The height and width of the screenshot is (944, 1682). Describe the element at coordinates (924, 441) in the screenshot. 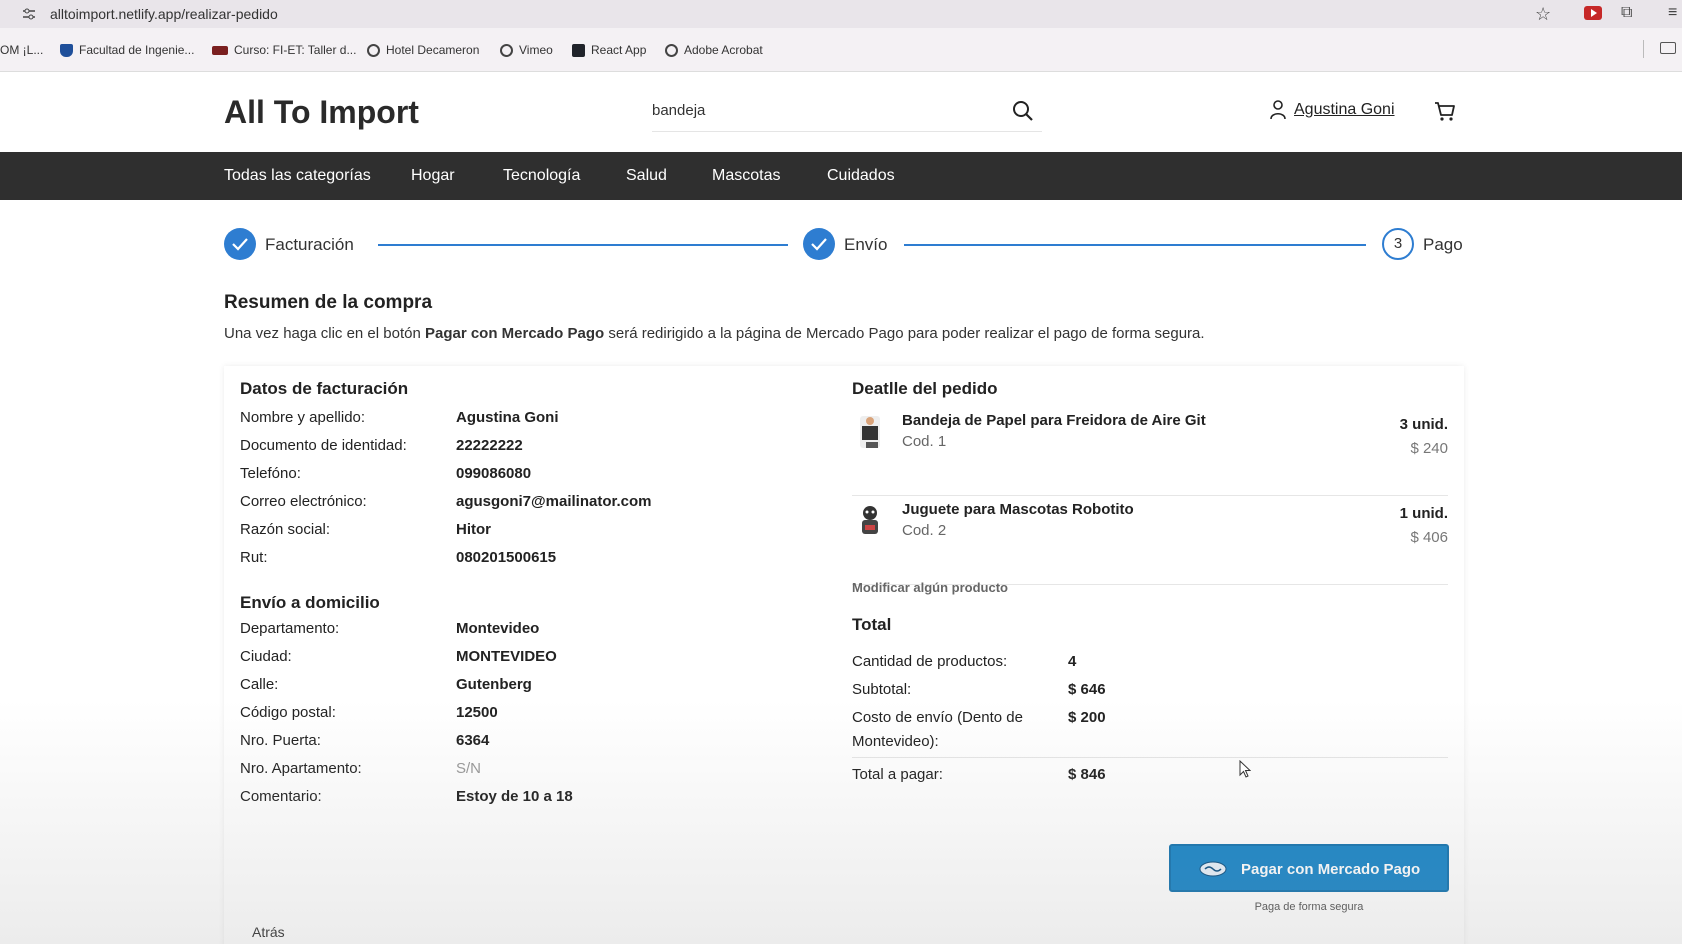

I see `product-code: Cod. 1` at that location.